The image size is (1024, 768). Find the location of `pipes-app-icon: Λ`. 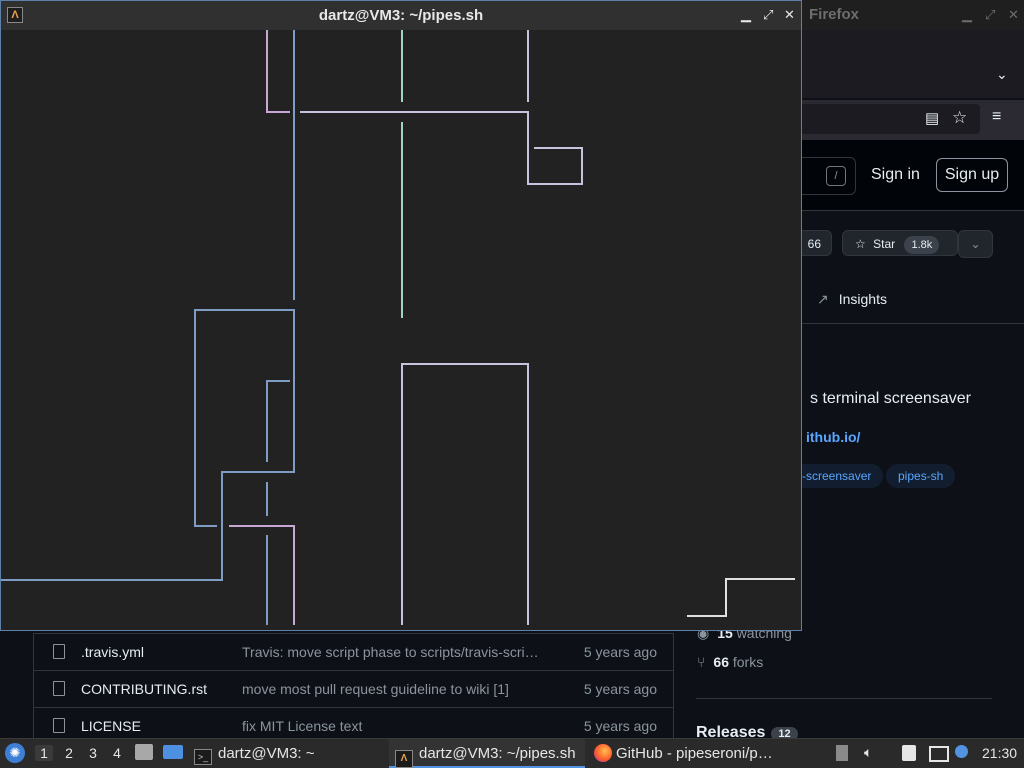

pipes-app-icon: Λ is located at coordinates (404, 759).